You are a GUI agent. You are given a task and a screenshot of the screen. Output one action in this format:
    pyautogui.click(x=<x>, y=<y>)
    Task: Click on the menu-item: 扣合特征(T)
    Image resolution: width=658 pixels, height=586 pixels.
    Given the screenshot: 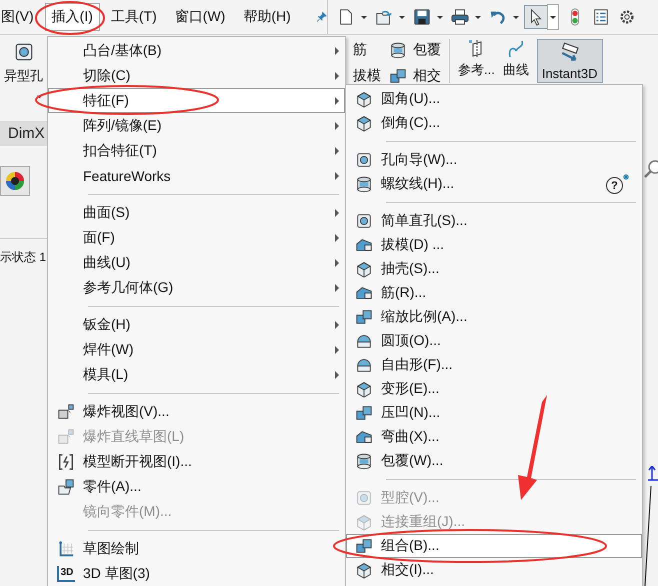 What is the action you would take?
    pyautogui.click(x=196, y=150)
    